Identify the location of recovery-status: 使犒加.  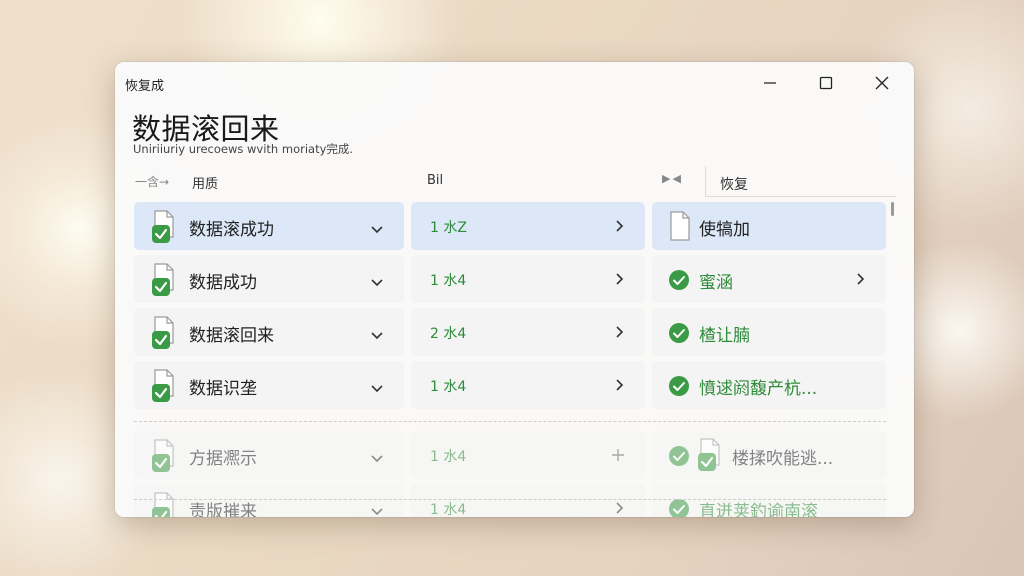
(724, 230).